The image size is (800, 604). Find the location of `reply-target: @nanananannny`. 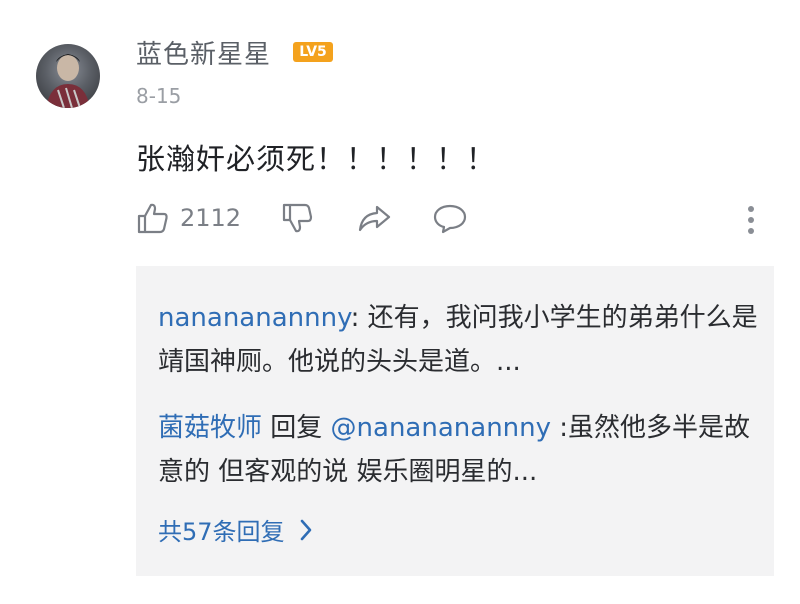

reply-target: @nanananannny is located at coordinates (441, 428).